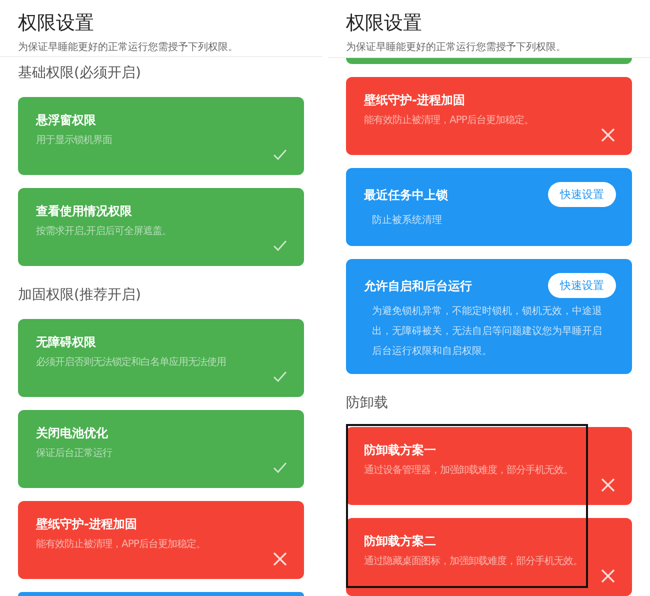 Image resolution: width=650 pixels, height=596 pixels. What do you see at coordinates (74, 141) in the screenshot?
I see `card-description: 用于显示锁机界面` at bounding box center [74, 141].